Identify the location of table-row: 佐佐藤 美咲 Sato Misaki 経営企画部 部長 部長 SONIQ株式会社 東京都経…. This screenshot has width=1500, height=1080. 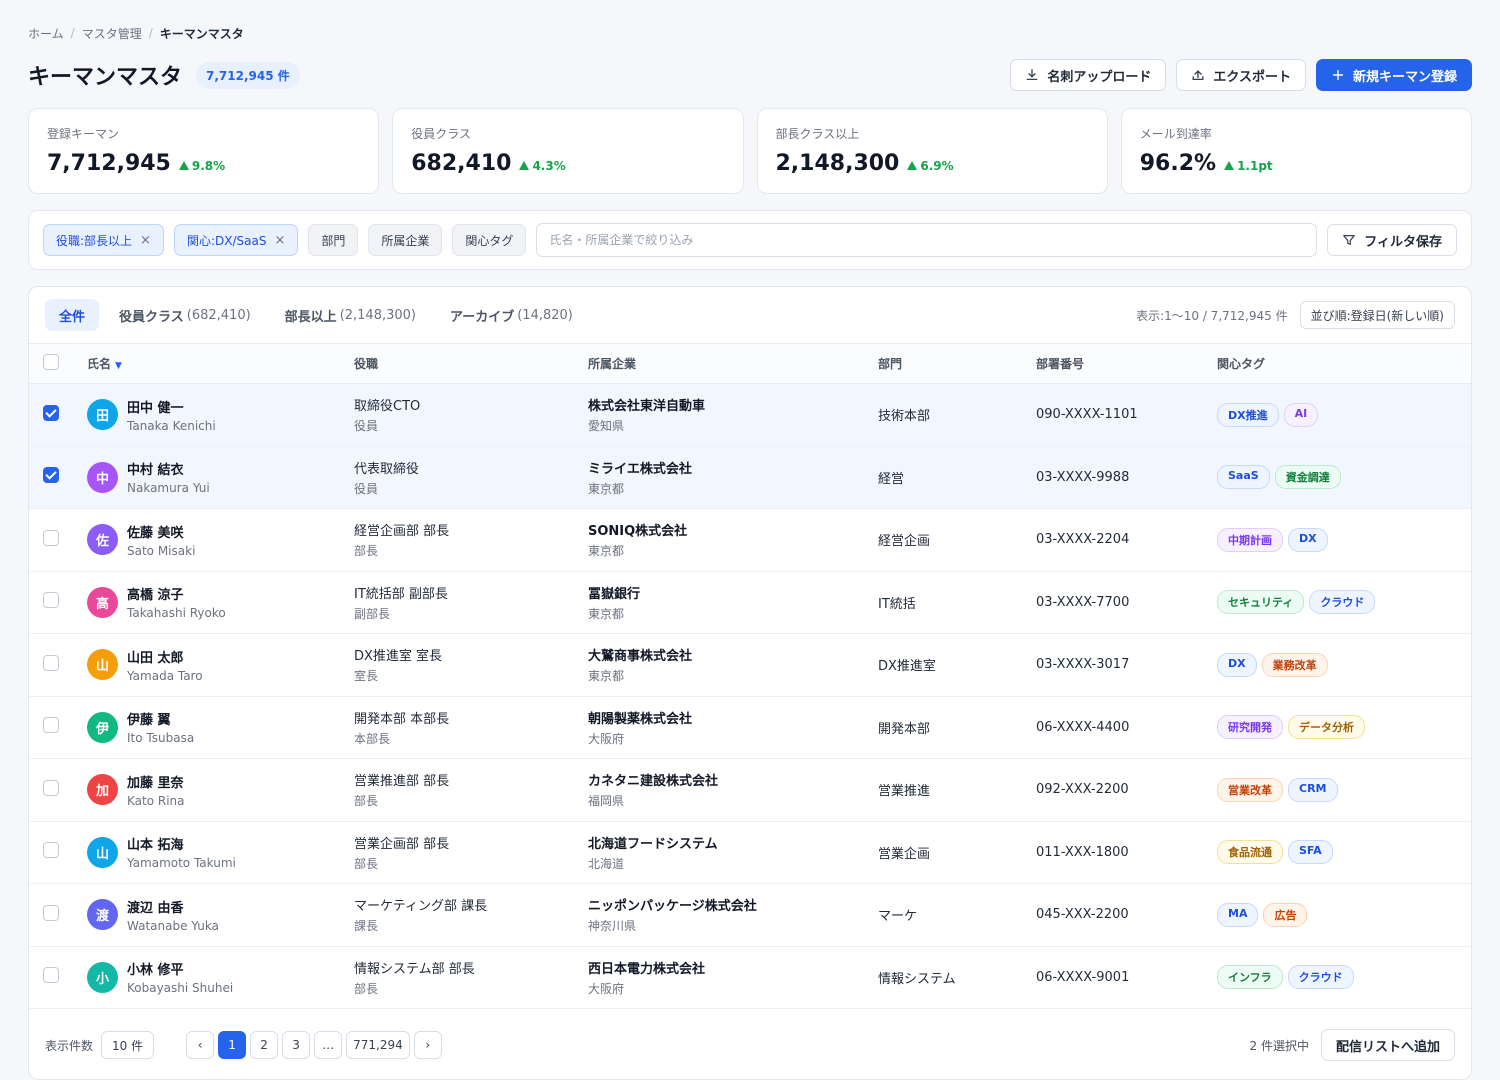
(750, 540).